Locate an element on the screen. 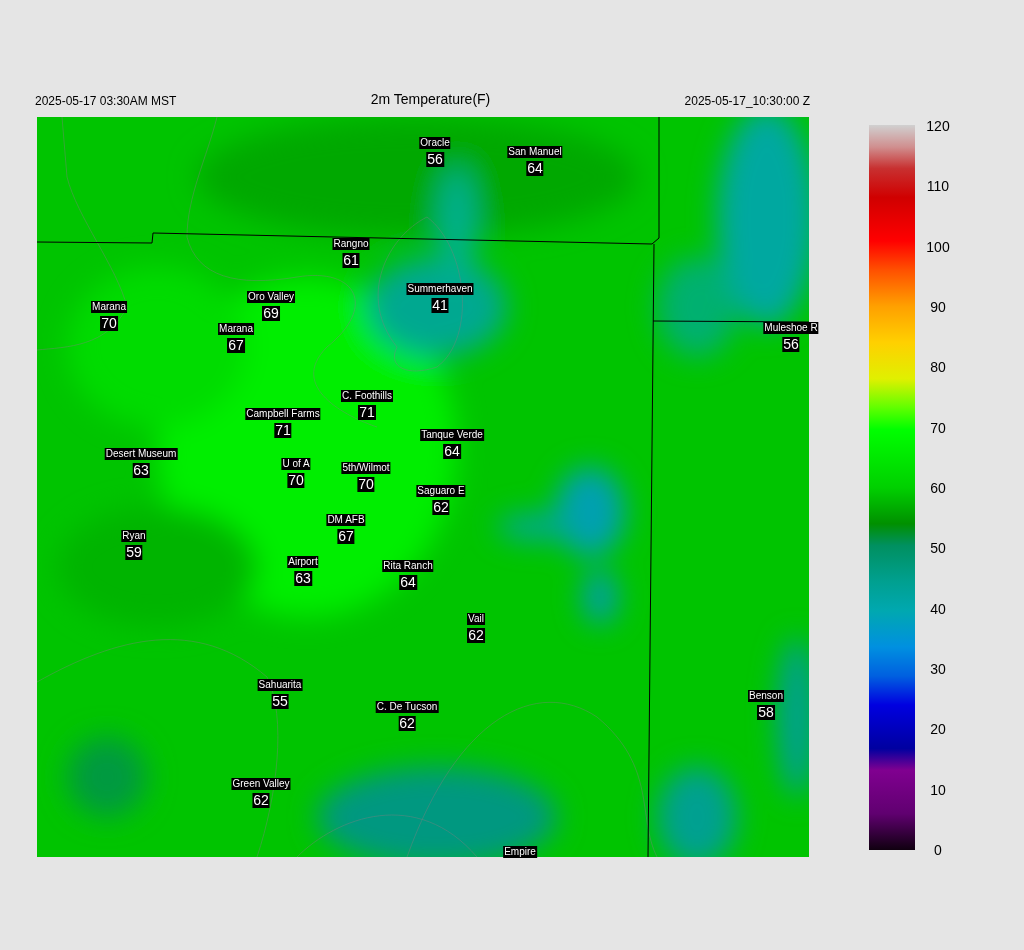  scale-tick-label: 20 is located at coordinates (938, 729).